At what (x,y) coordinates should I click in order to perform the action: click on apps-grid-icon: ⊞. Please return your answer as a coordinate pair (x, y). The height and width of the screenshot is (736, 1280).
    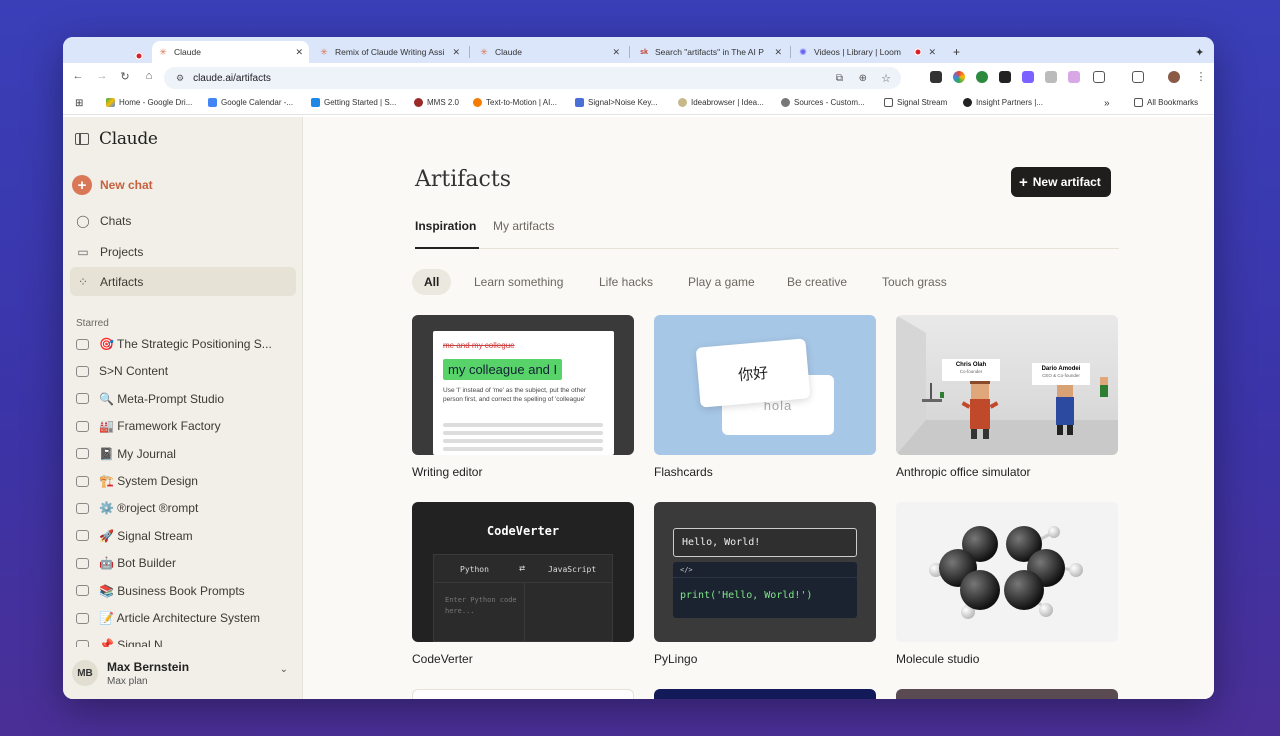
    Looking at the image, I should click on (79, 103).